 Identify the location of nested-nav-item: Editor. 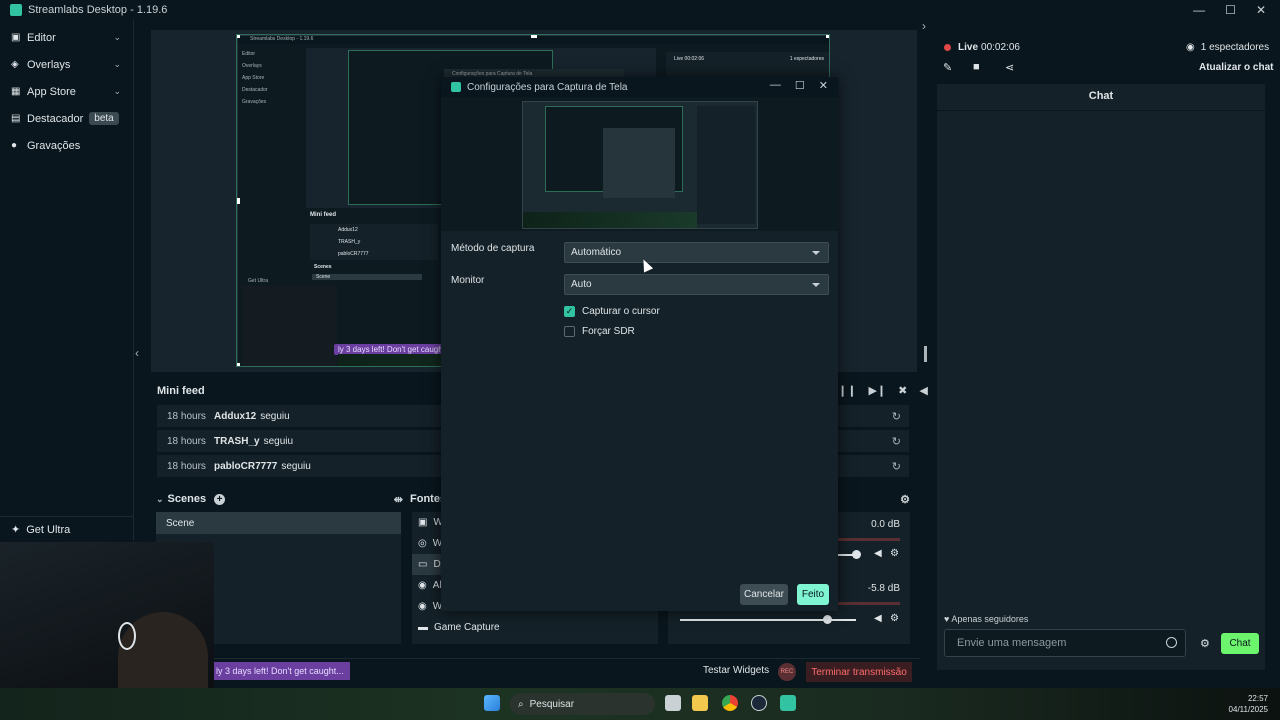
(249, 54).